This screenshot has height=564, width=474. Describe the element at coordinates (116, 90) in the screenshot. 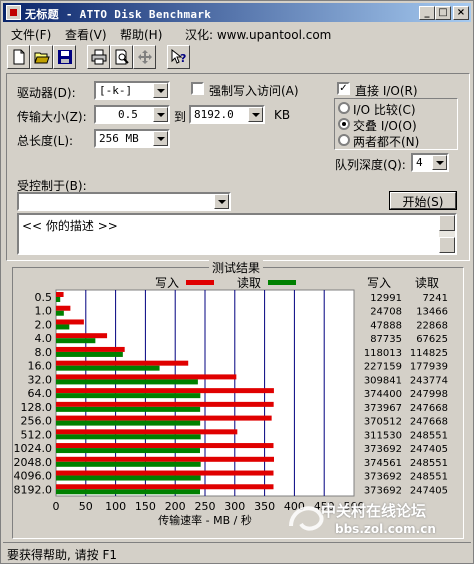

I see `drive-value: [-k-]` at that location.